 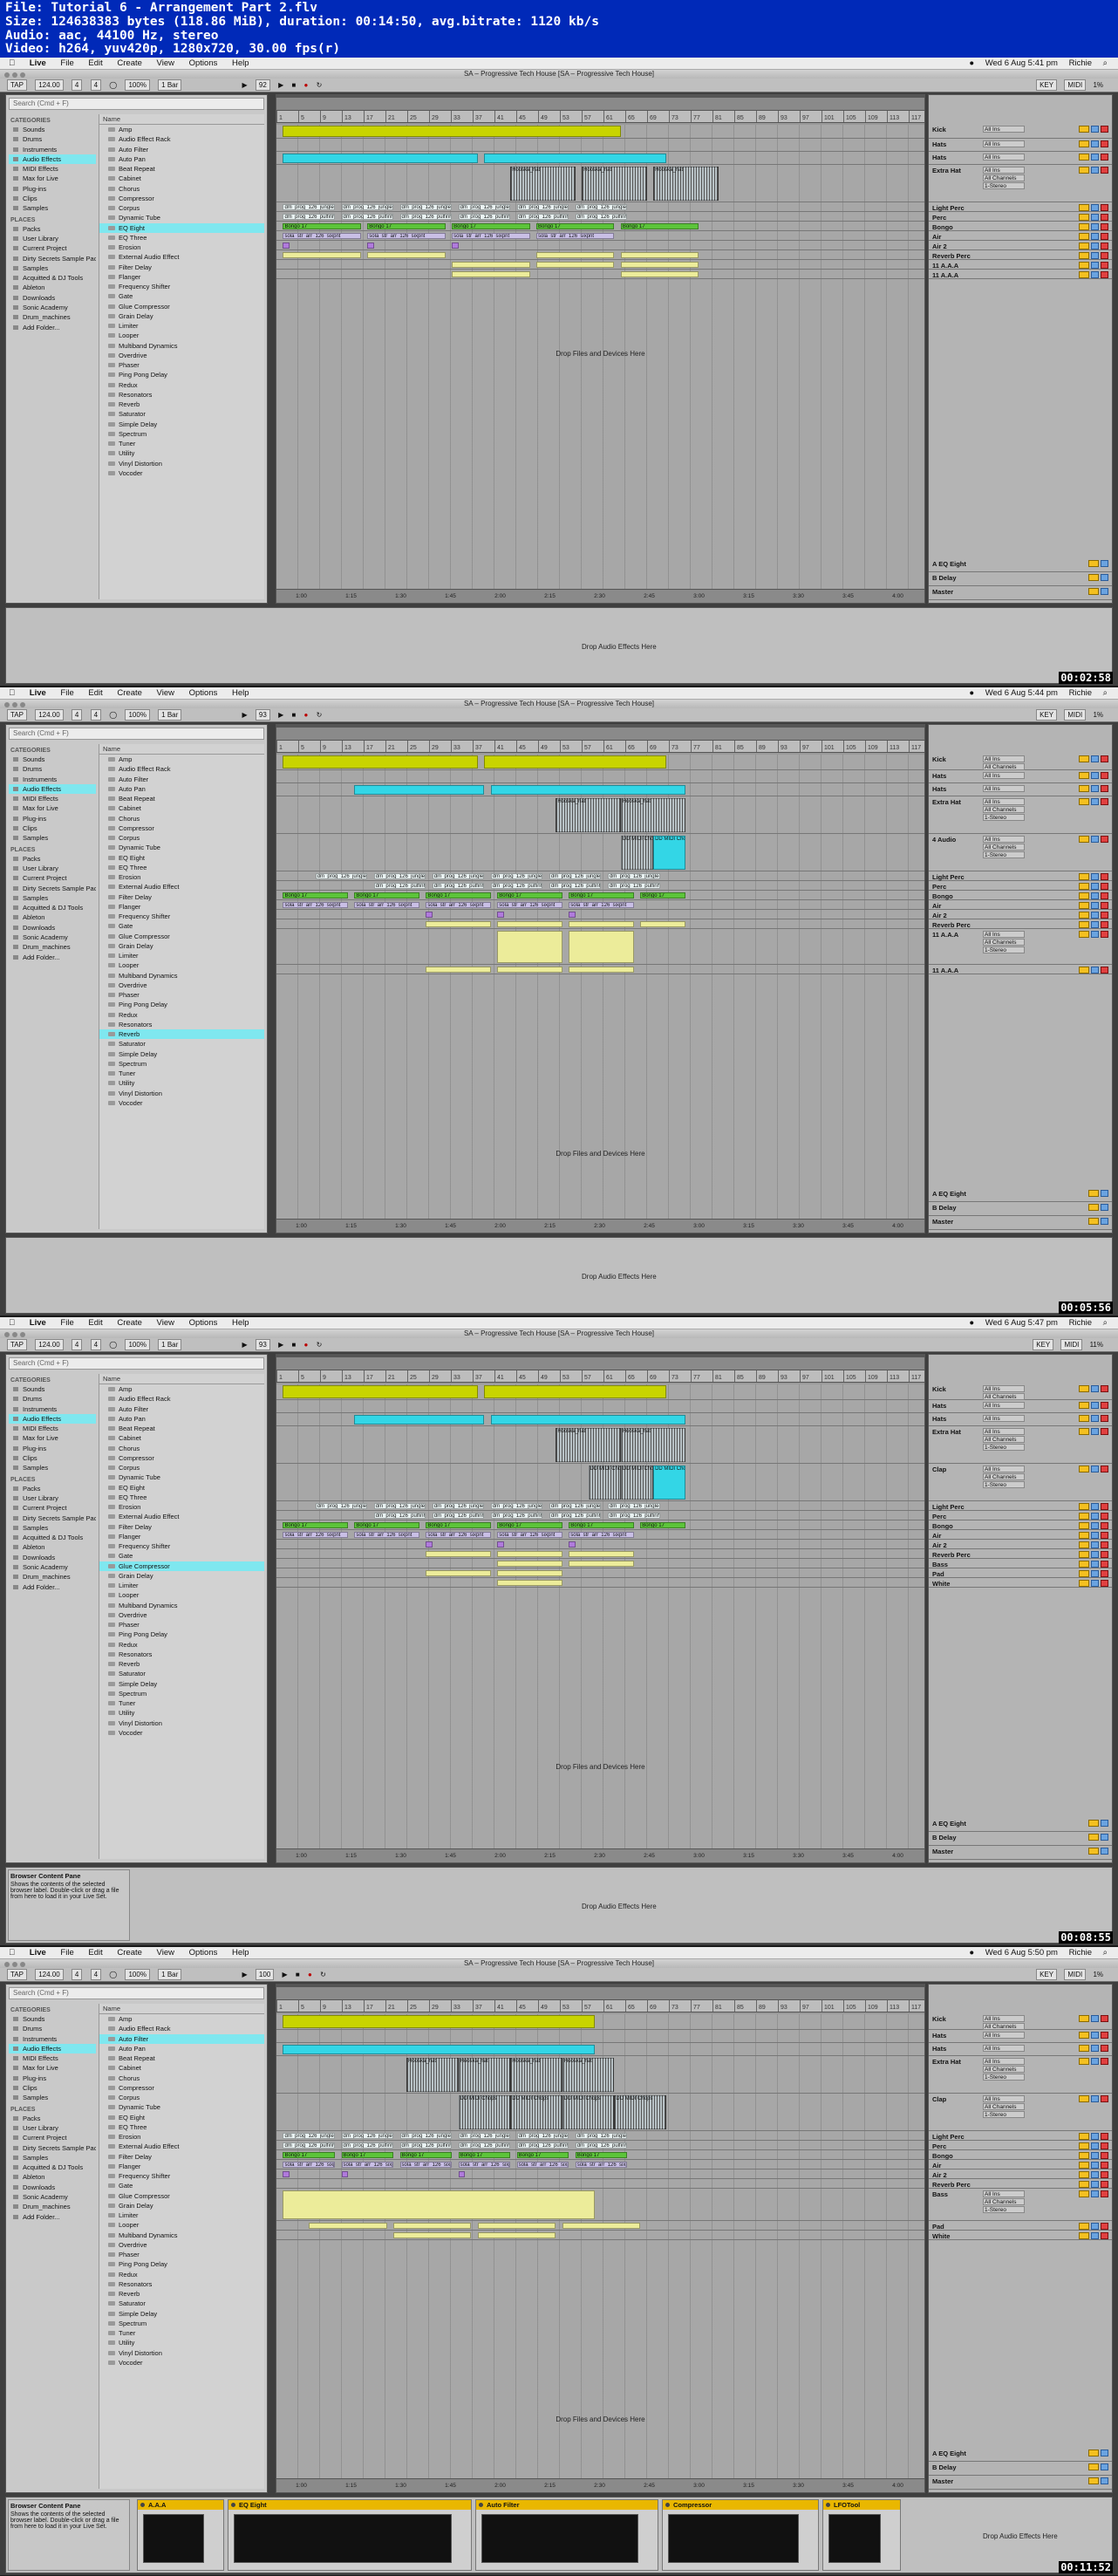 I want to click on stop-icon: ■, so click(x=293, y=715).